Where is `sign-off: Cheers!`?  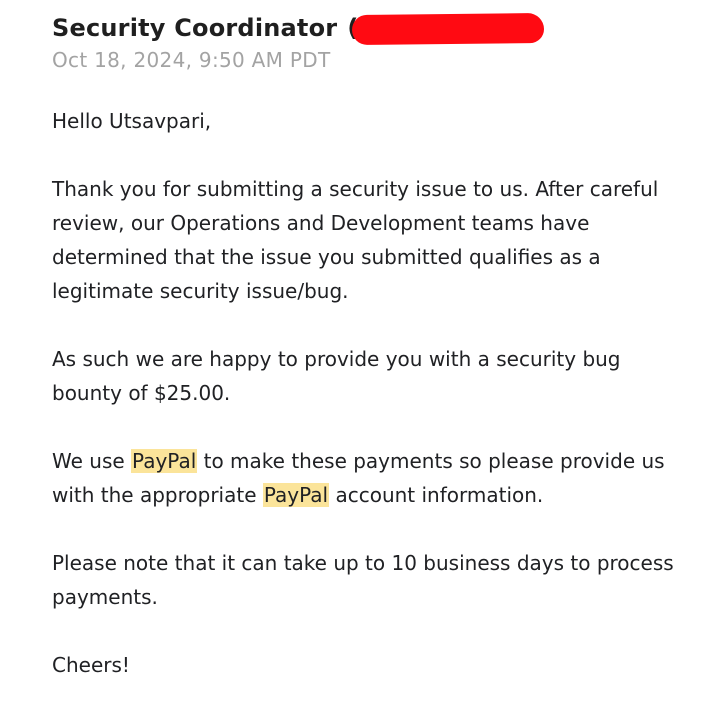
sign-off: Cheers! is located at coordinates (91, 665).